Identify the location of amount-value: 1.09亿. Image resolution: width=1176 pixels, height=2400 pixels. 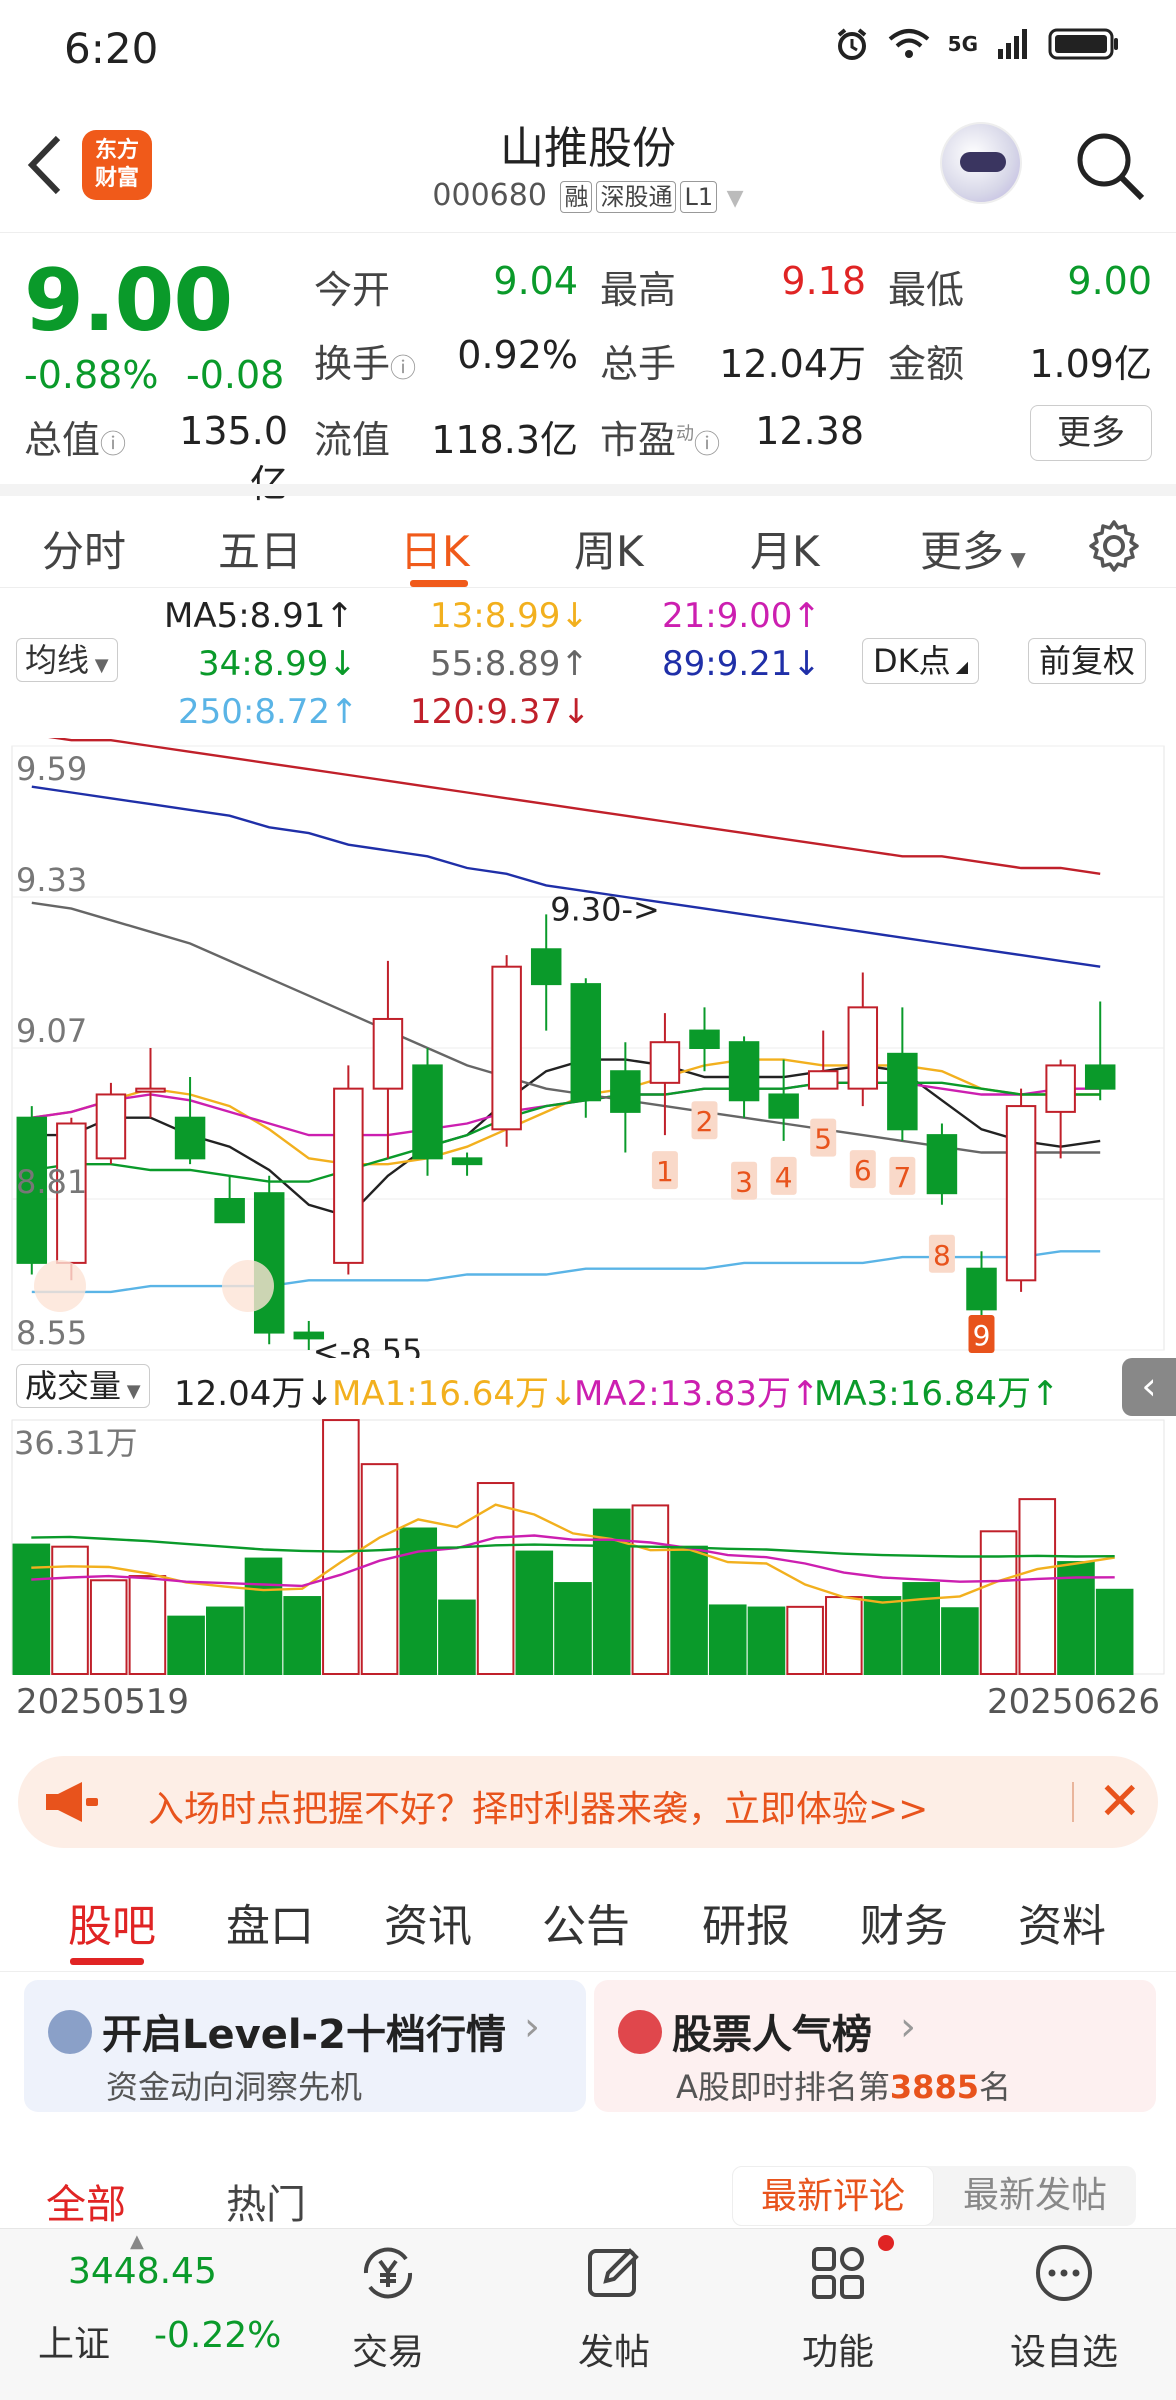
(1090, 364).